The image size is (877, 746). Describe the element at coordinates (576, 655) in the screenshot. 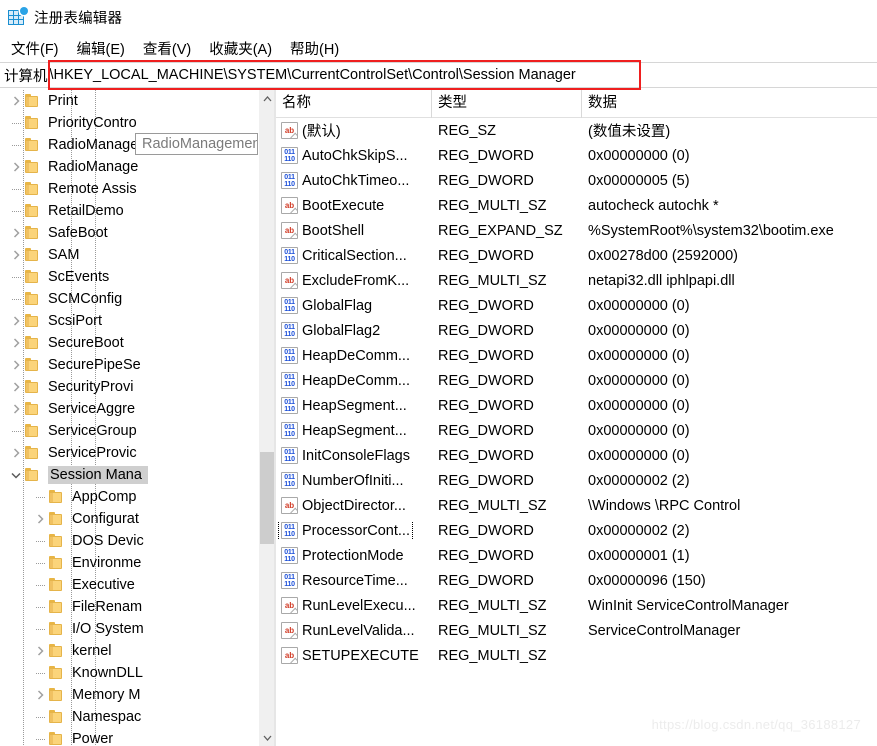

I see `table-row: ab SETUPEXECUTE REG_MULTI_SZ` at that location.